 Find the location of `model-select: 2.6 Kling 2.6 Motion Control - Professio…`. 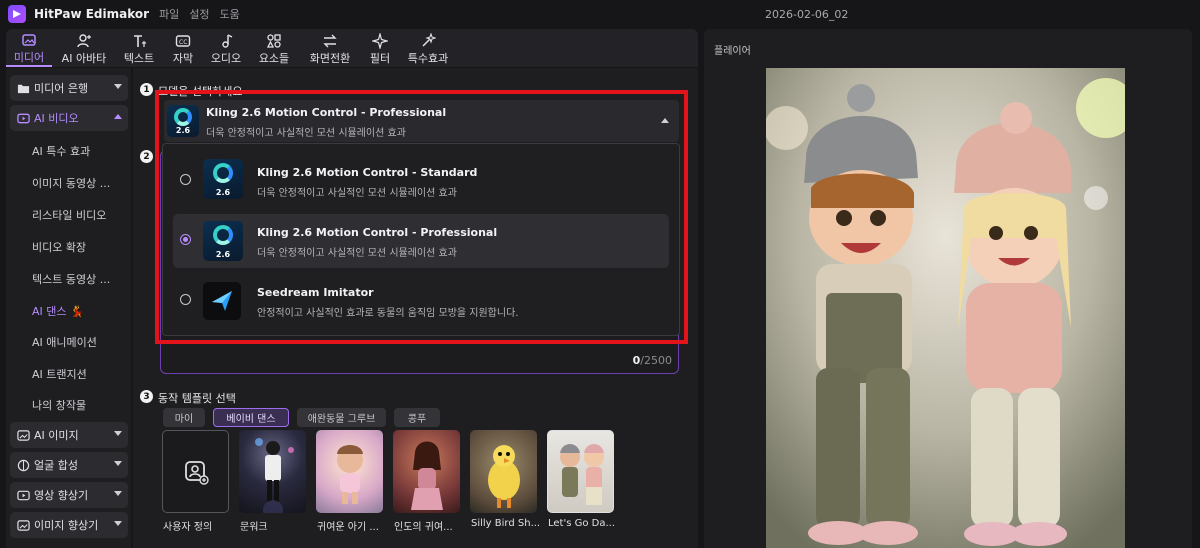

model-select: 2.6 Kling 2.6 Motion Control - Professio… is located at coordinates (421, 121).